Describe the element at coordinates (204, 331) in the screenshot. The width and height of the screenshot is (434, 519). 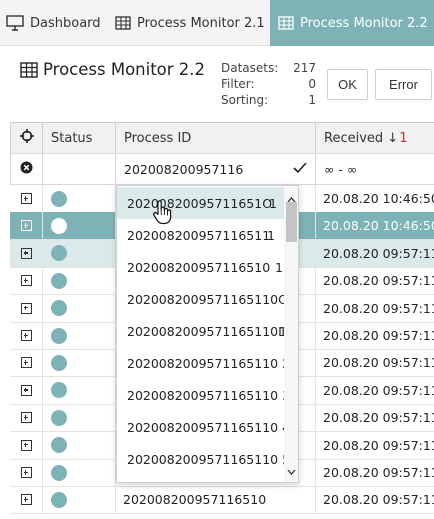
I see `suggestion-value: 2020082009571165110I` at that location.